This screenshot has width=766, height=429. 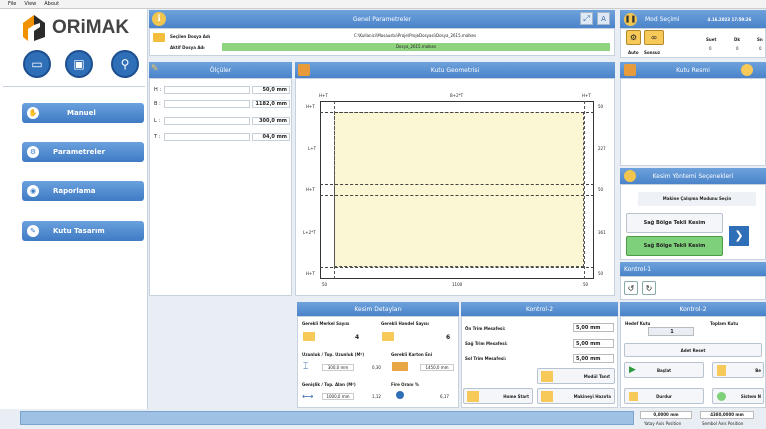 What do you see at coordinates (738, 396) in the screenshot?
I see `sistem-button: Sistem N` at bounding box center [738, 396].